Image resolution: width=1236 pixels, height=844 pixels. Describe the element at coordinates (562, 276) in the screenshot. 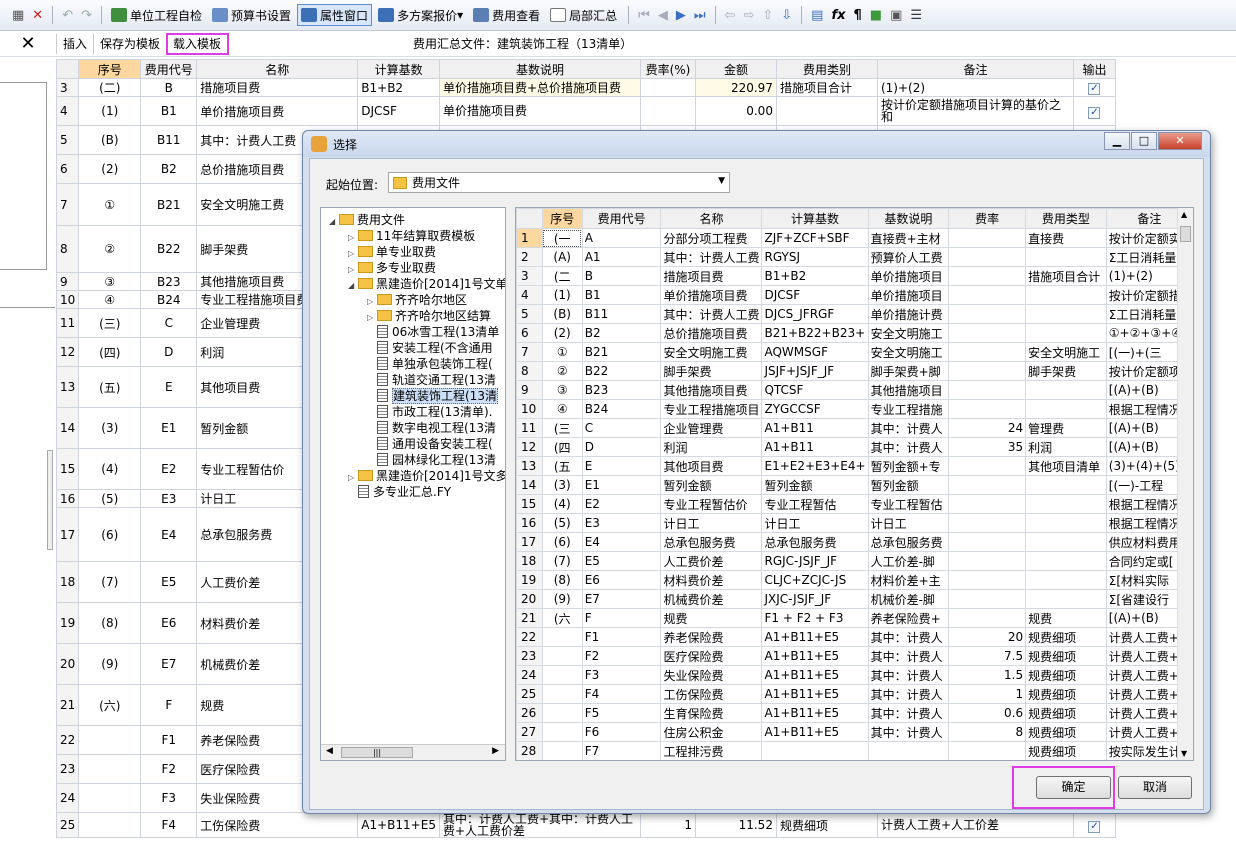

I see `cell-seq: (二` at that location.